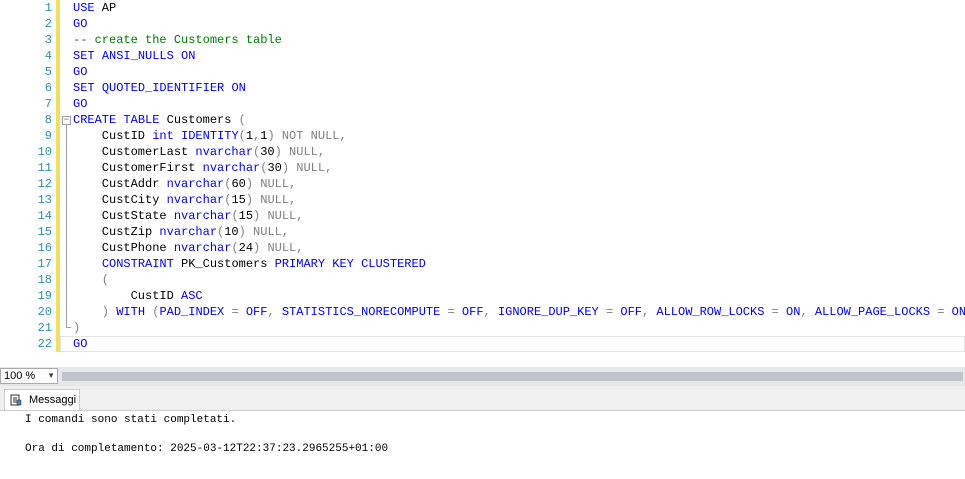 The width and height of the screenshot is (965, 479). What do you see at coordinates (138, 168) in the screenshot?
I see `sql-text: CustomerFirst` at bounding box center [138, 168].